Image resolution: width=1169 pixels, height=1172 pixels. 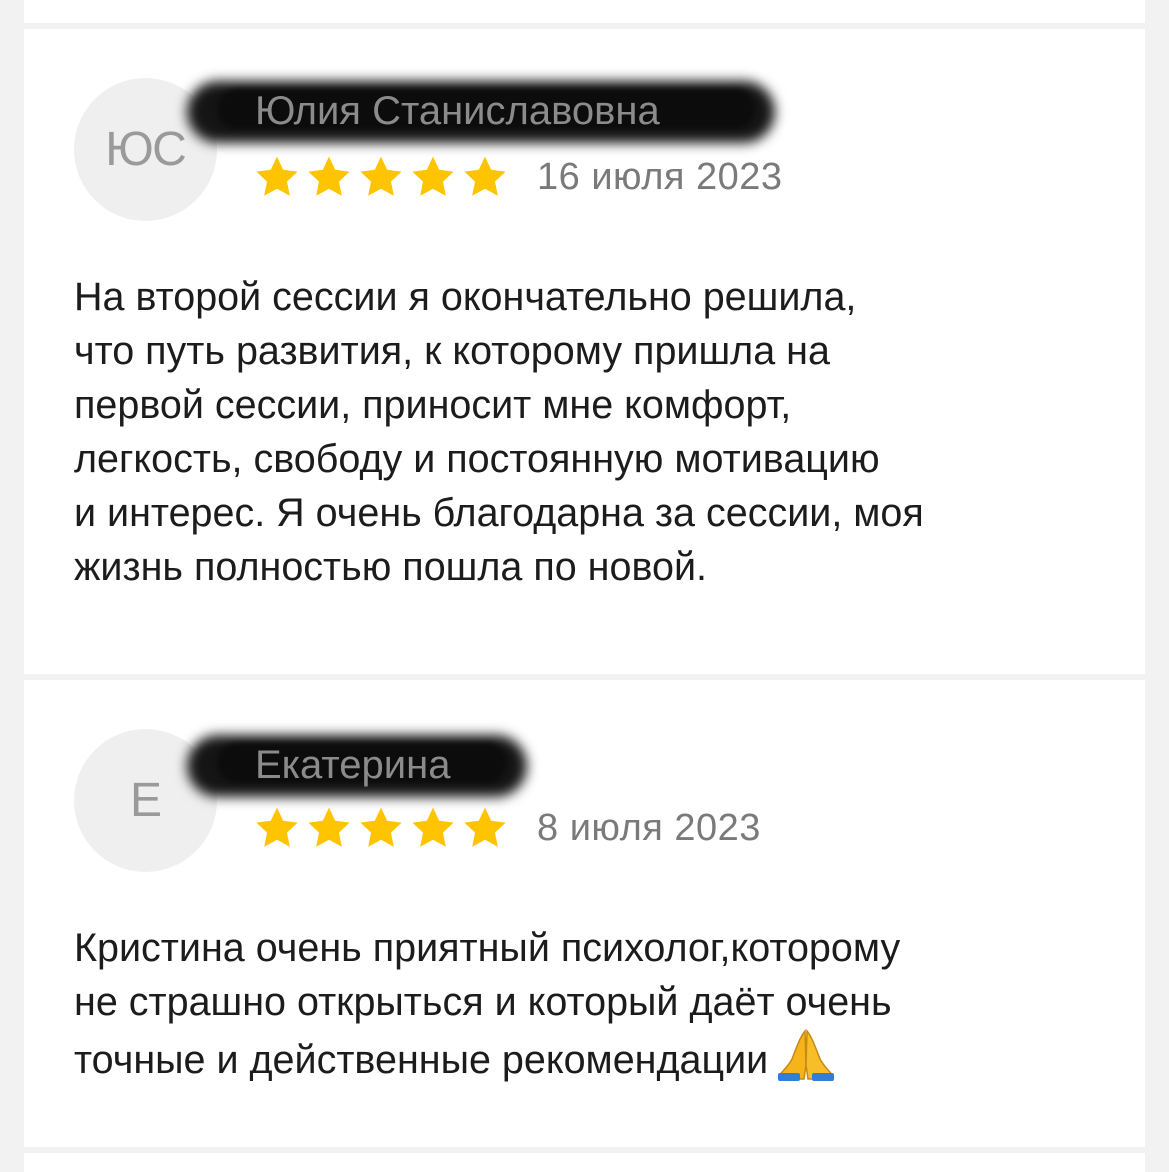 I want to click on reviewer-name-redacted: Юлия Станиславовна, so click(x=481, y=112).